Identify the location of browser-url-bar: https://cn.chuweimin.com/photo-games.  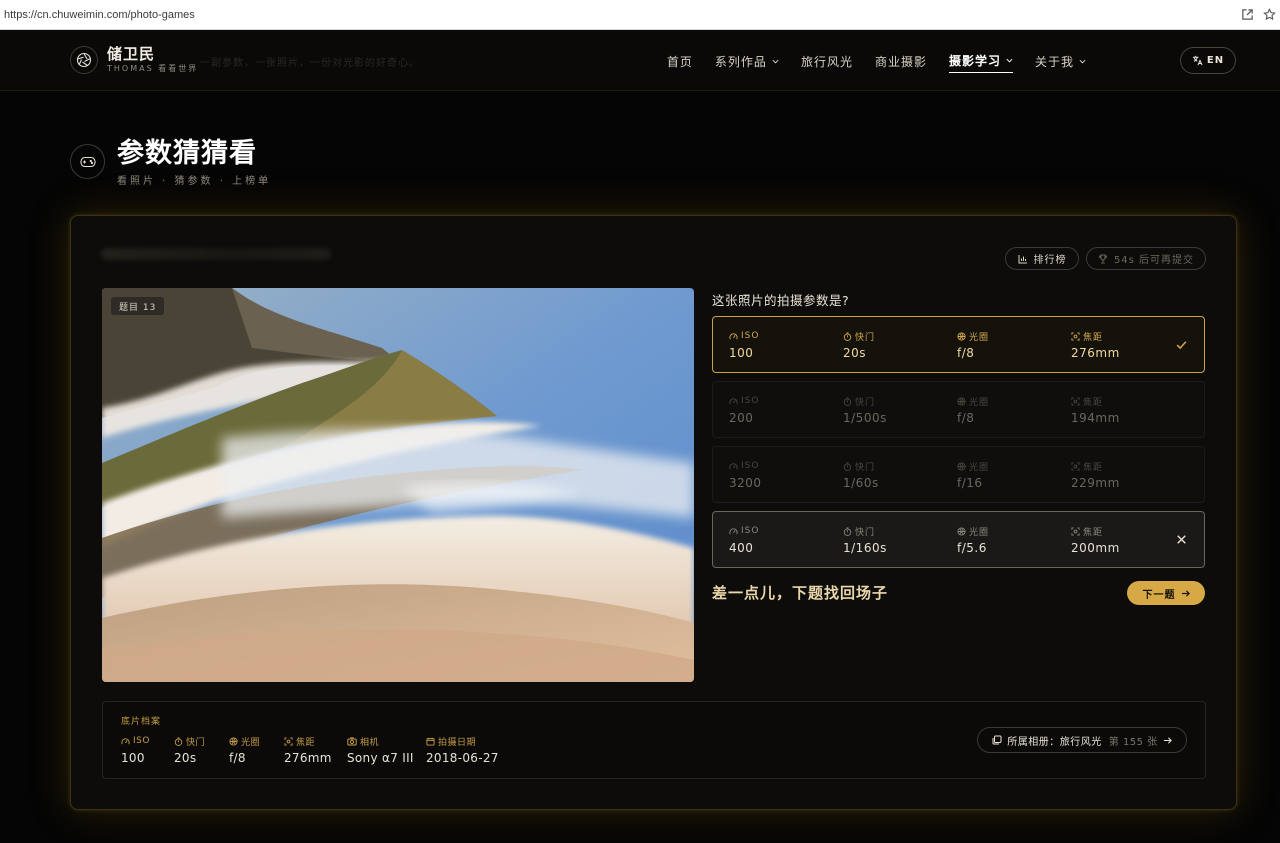
(640, 15).